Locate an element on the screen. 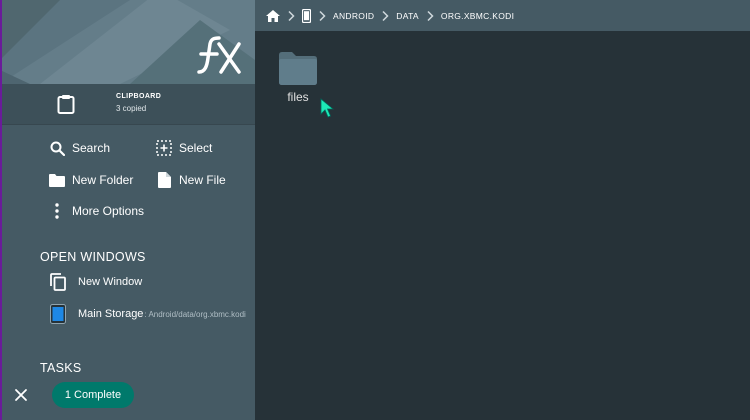 The height and width of the screenshot is (420, 750). search-button: Search is located at coordinates (79, 148).